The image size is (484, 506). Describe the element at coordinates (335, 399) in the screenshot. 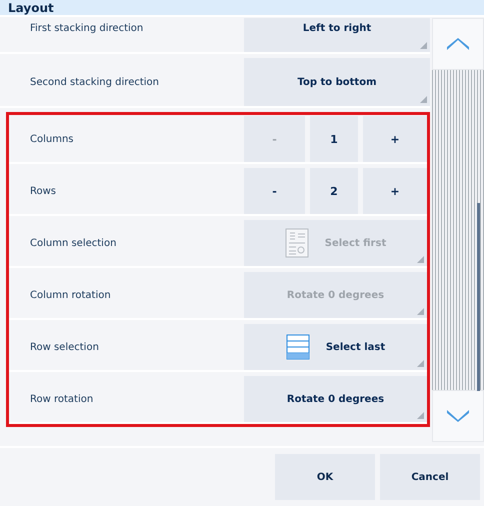

I see `dropdown: Rotate 0 degrees` at that location.